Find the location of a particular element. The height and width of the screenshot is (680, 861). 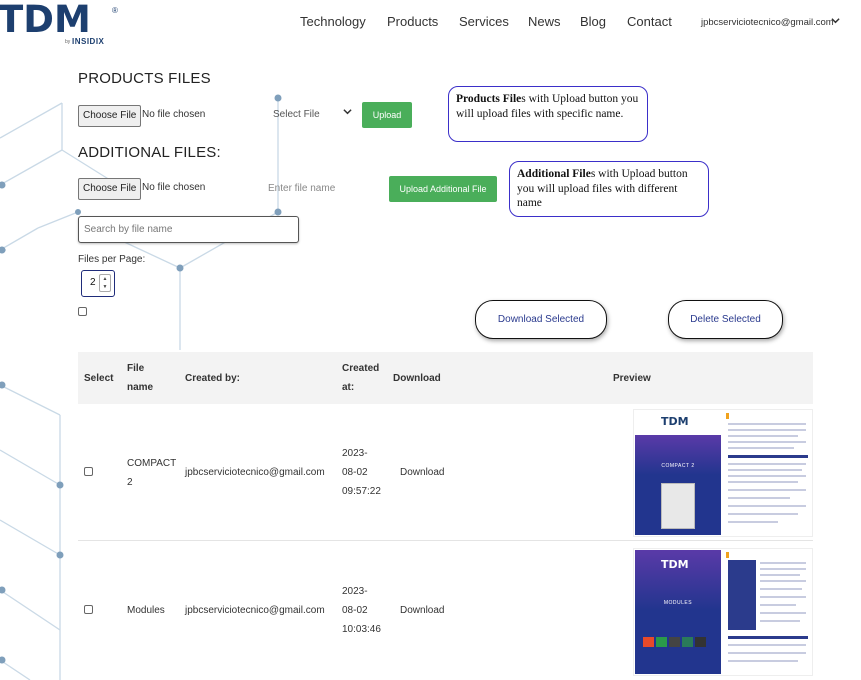

tdm-logo: TDM ® by INSIDIX is located at coordinates (61, 24).